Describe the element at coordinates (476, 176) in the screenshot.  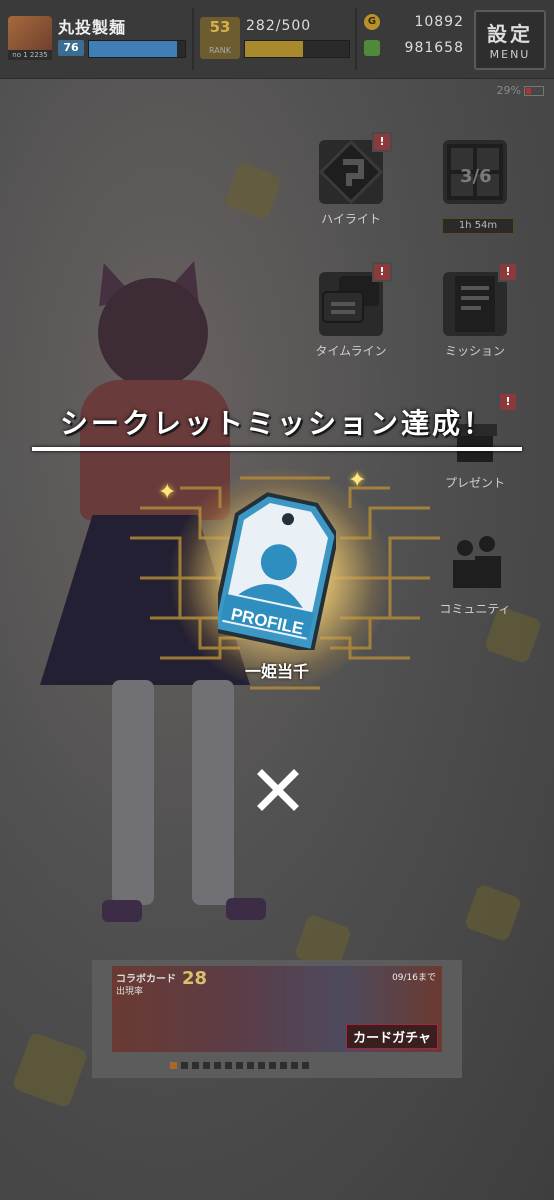
I see `page-fraction: 3/6` at that location.